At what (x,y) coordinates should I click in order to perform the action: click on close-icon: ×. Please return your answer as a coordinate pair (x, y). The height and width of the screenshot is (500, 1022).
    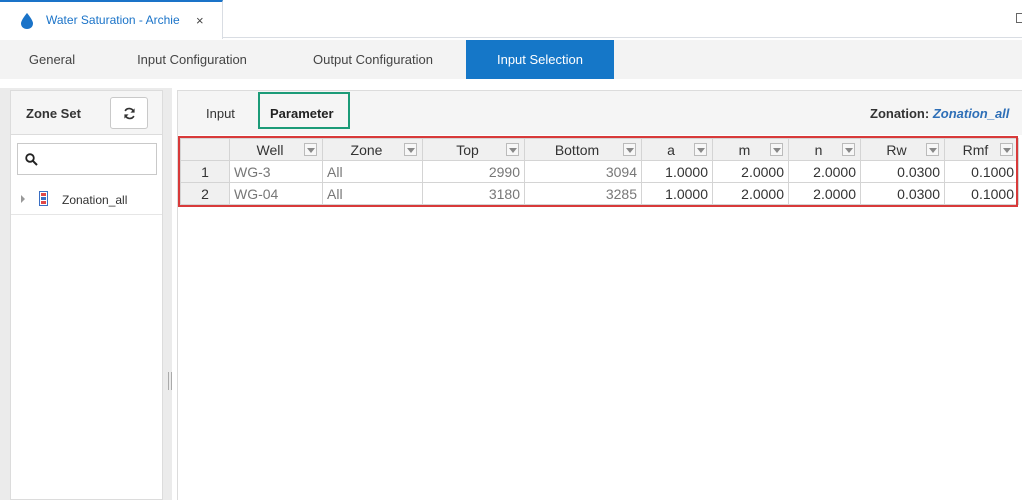
    Looking at the image, I should click on (200, 21).